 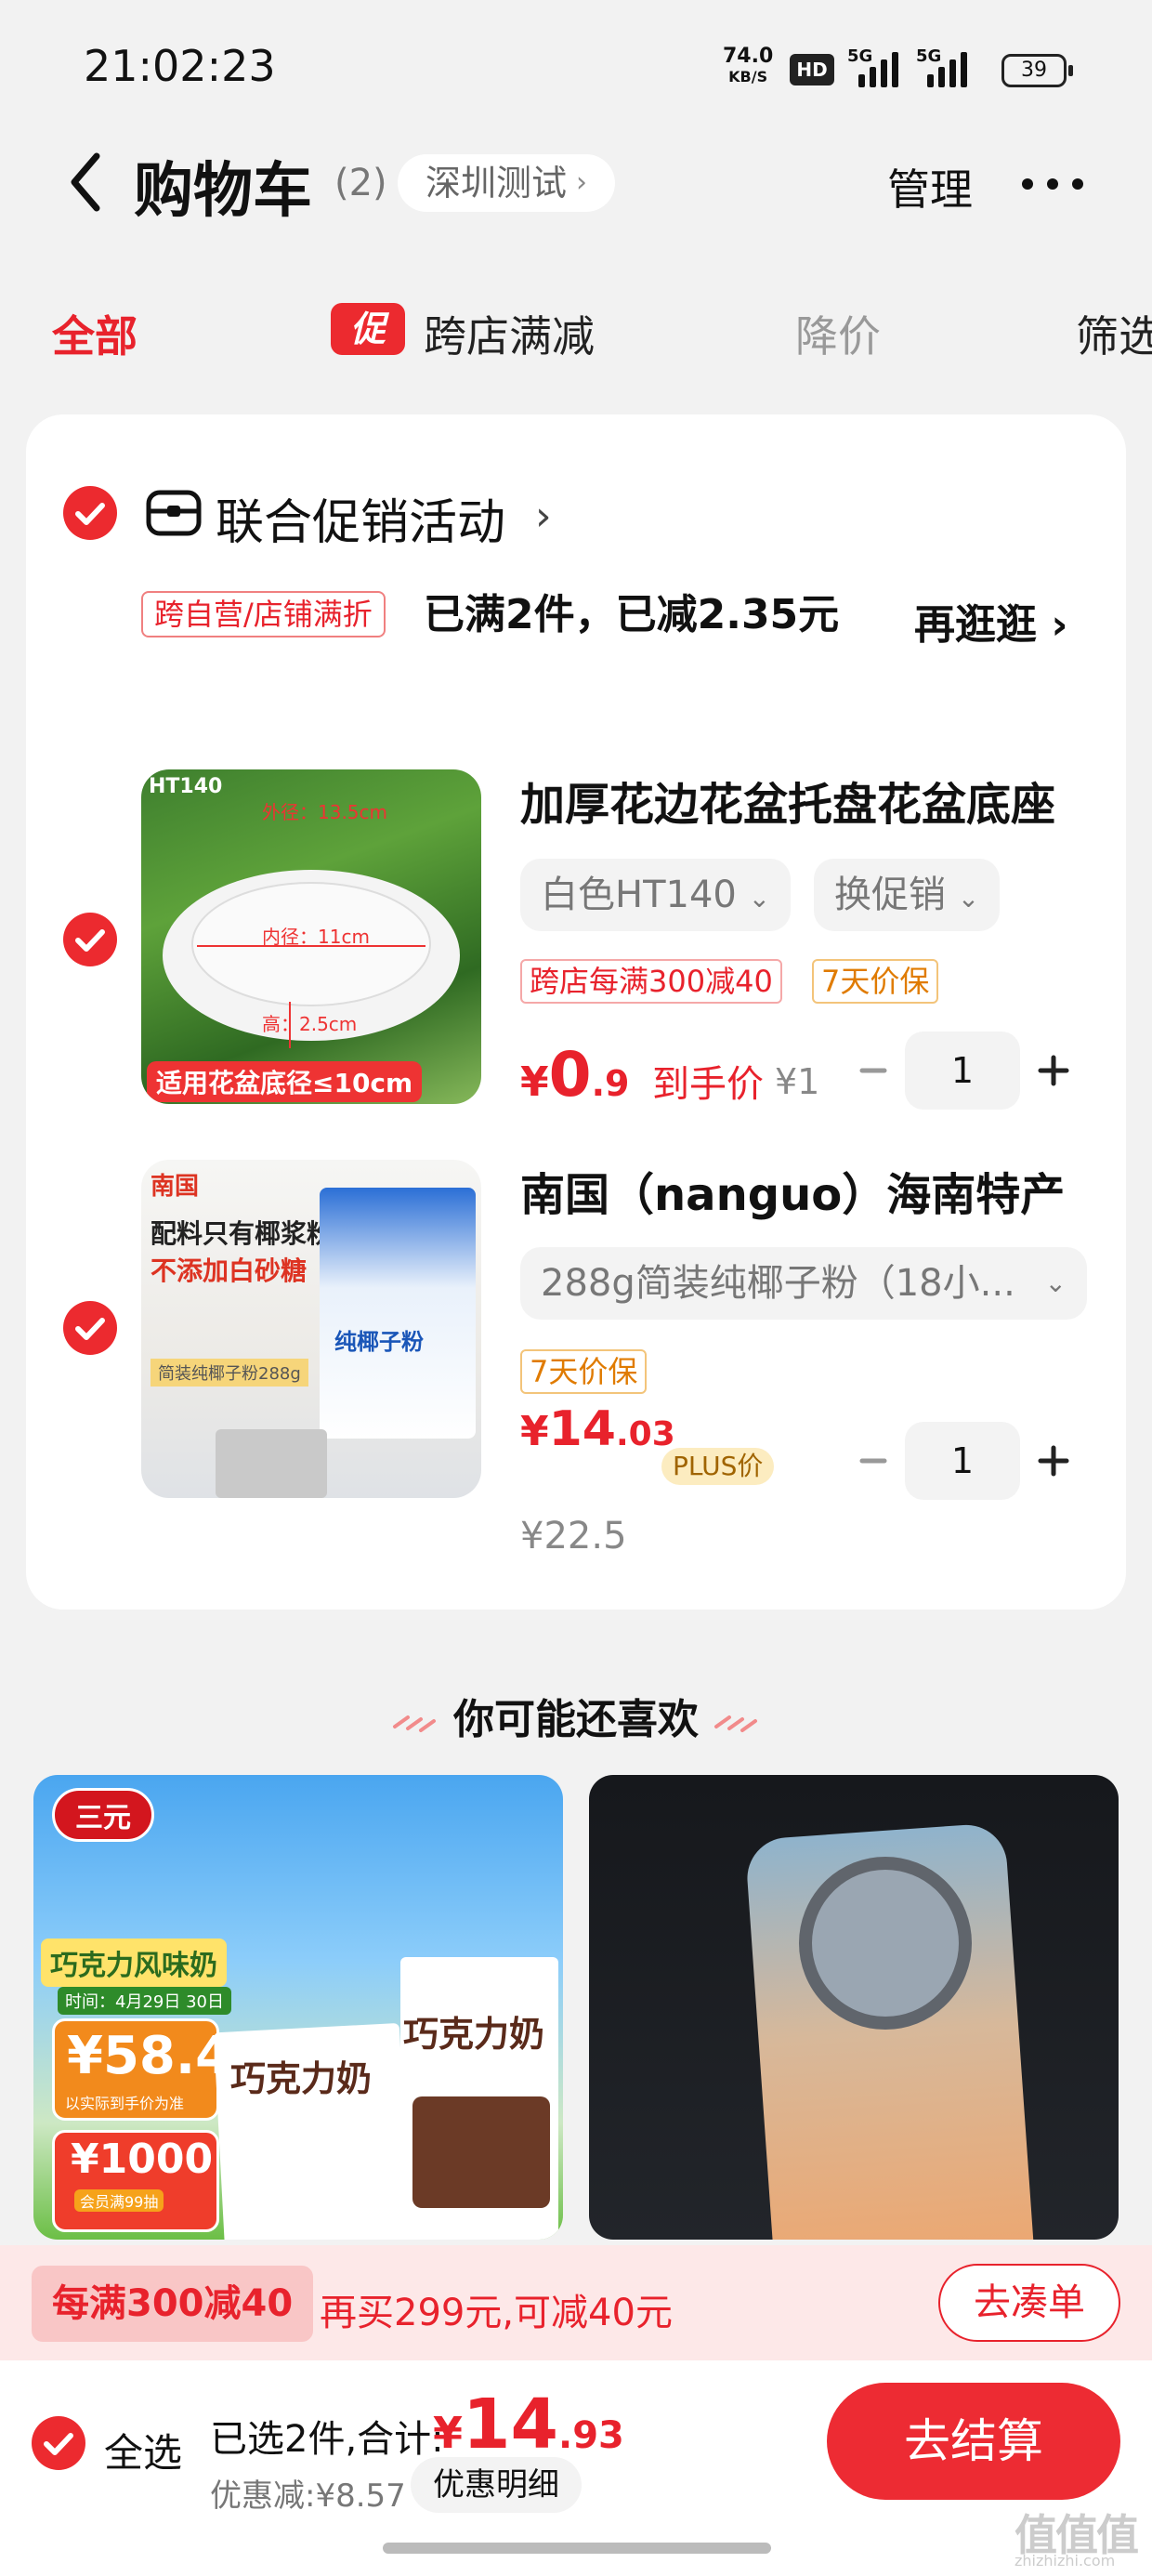 I want to click on total-symbol: ¥, so click(x=448, y=2433).